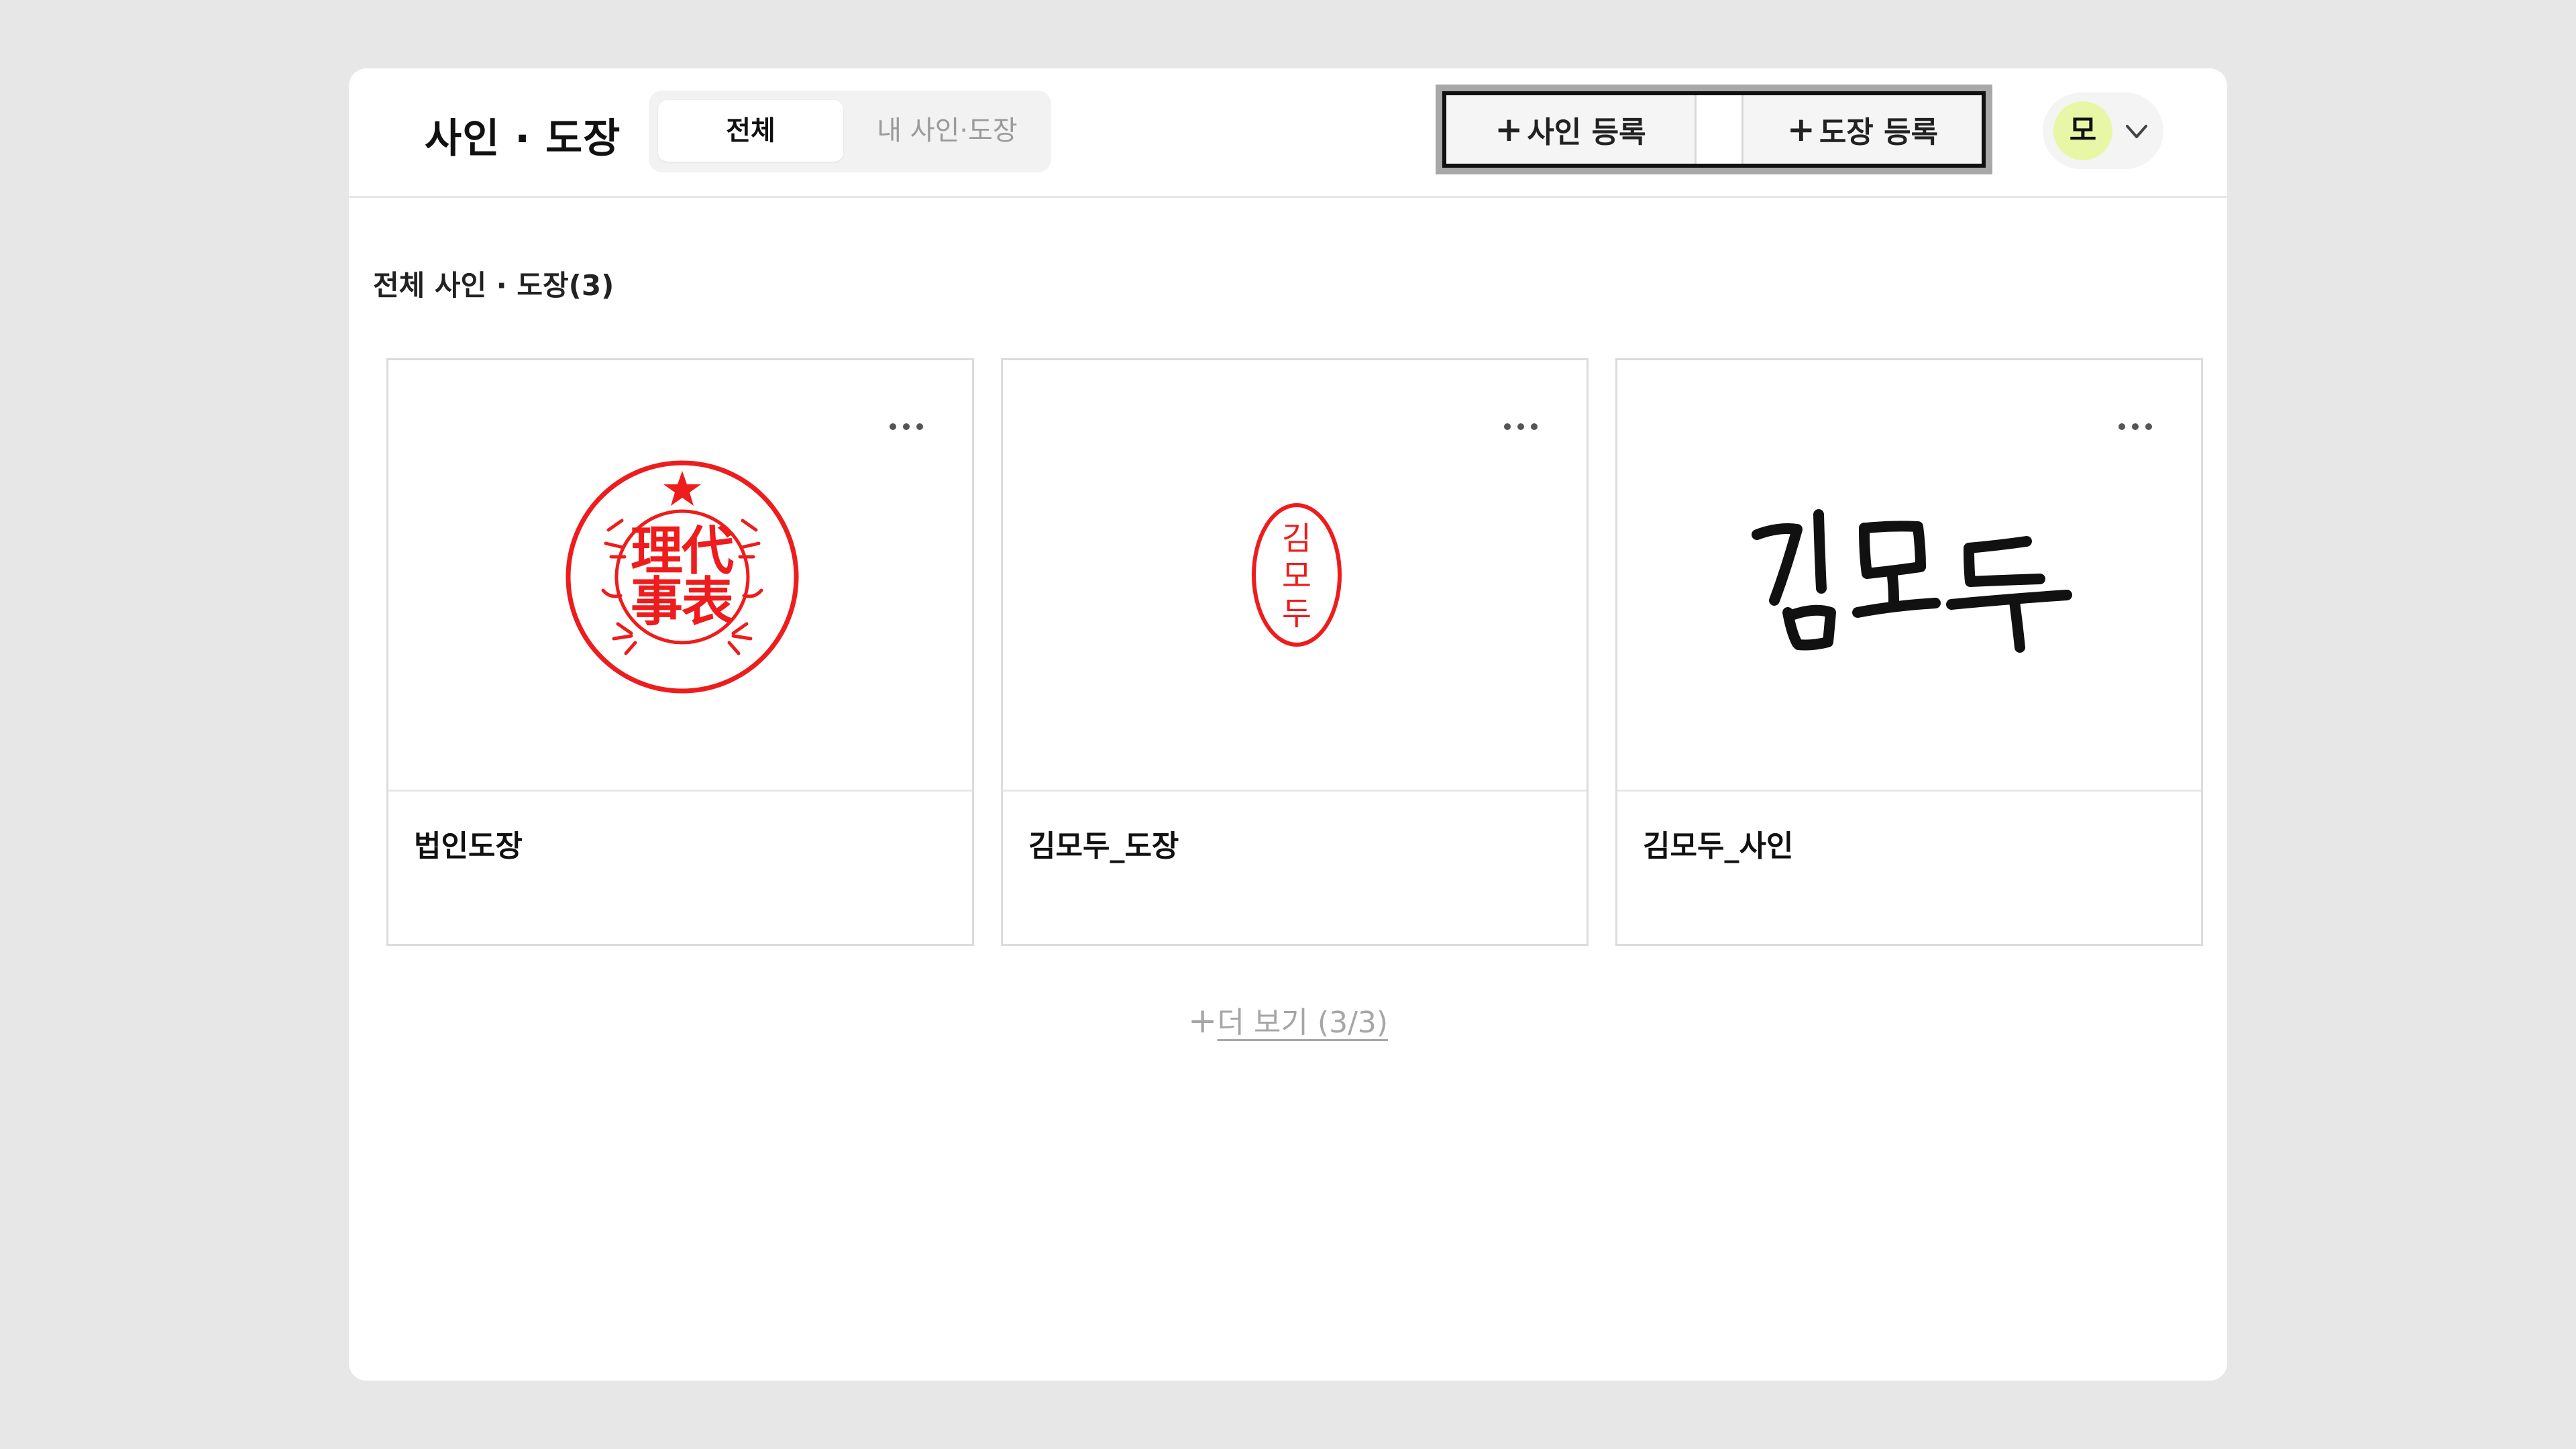  I want to click on corporate-seal-icon: 理 代 事 表, so click(682, 577).